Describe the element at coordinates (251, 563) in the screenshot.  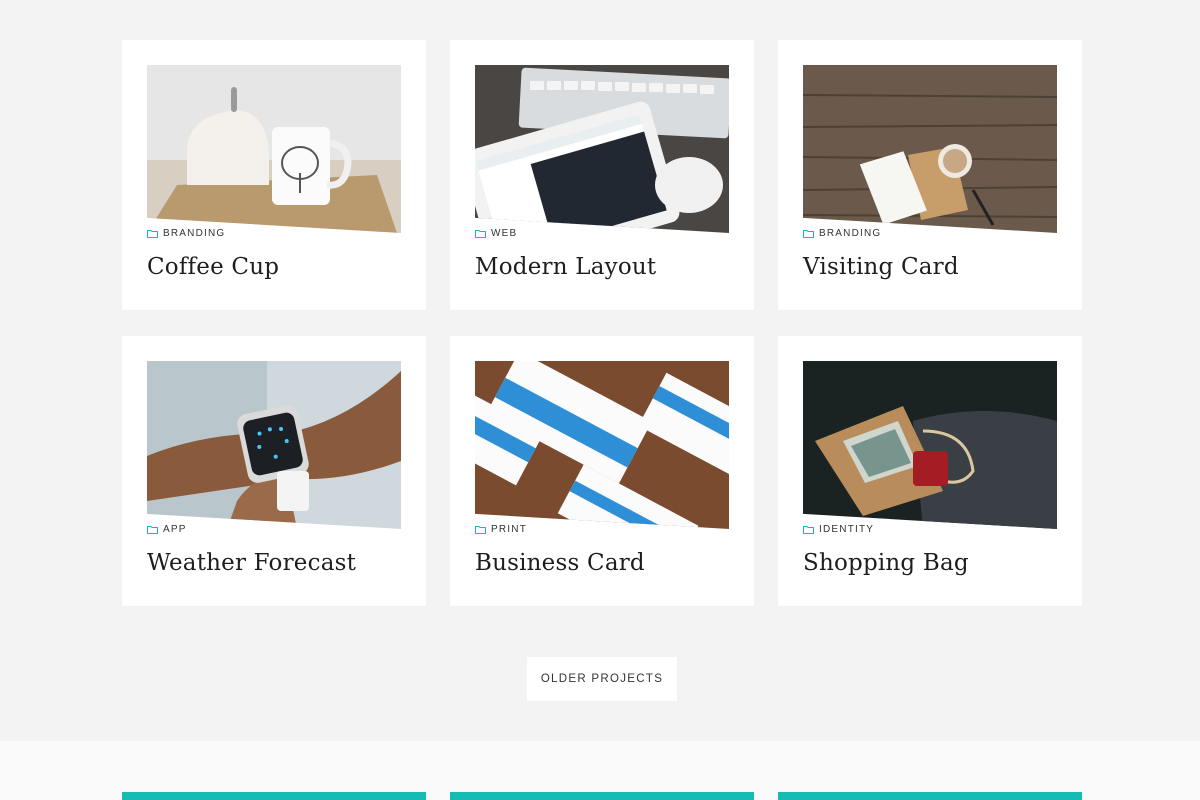
I see `project-title: Weather Forecast` at that location.